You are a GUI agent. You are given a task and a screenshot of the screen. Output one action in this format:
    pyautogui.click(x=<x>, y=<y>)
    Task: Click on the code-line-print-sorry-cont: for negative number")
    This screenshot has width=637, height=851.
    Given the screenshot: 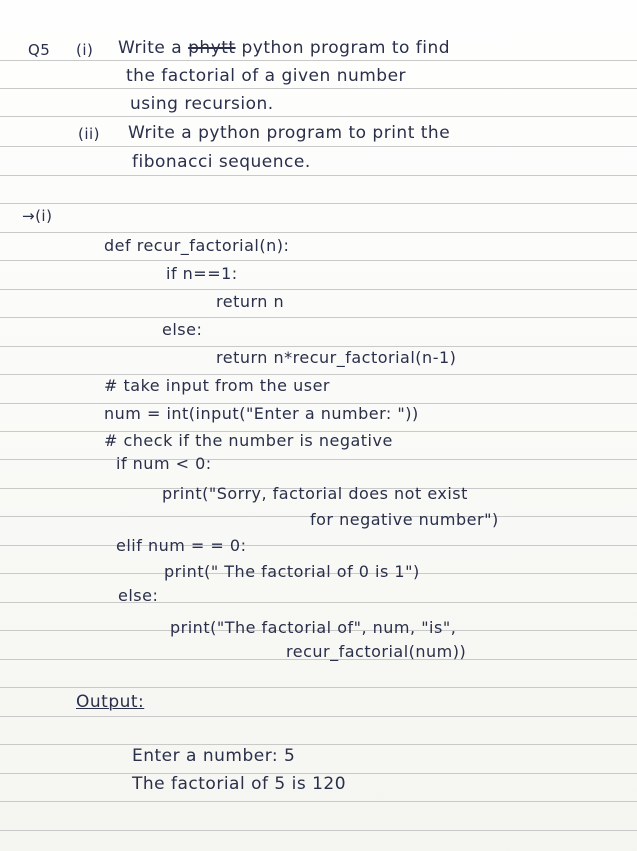 What is the action you would take?
    pyautogui.click(x=404, y=519)
    